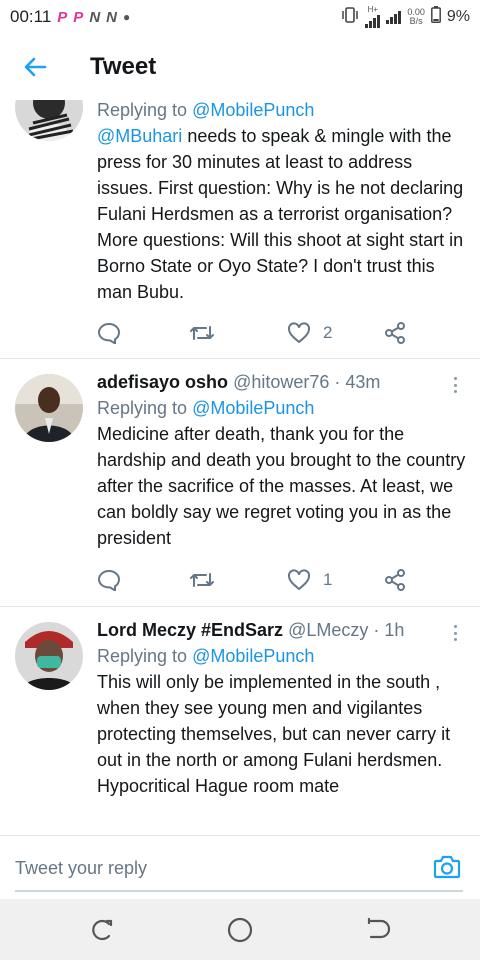 The height and width of the screenshot is (960, 480). I want to click on like-button: 1, so click(309, 580).